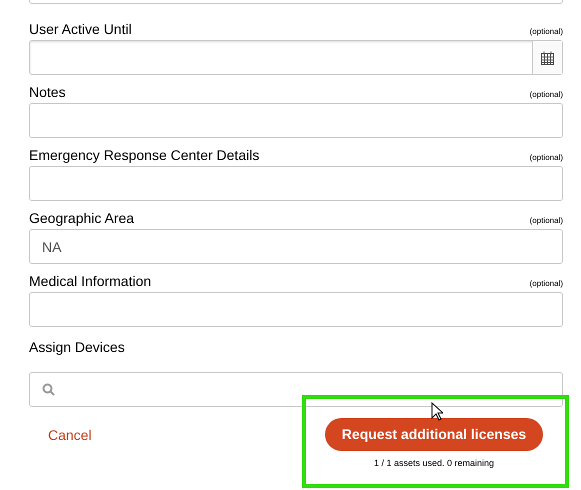 The image size is (581, 490). I want to click on request-licenses-button: Request additional licenses, so click(434, 434).